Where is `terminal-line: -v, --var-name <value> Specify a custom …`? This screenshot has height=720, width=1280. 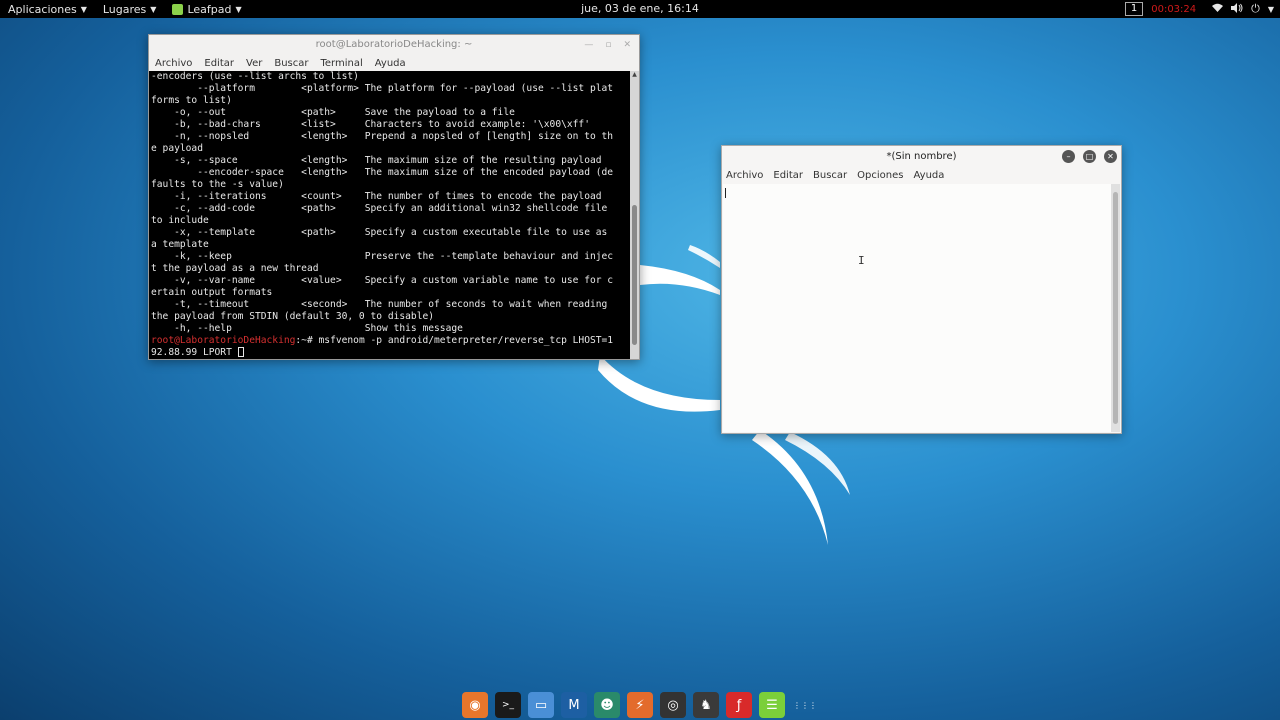 terminal-line: -v, --var-name <value> Specify a custom … is located at coordinates (382, 280).